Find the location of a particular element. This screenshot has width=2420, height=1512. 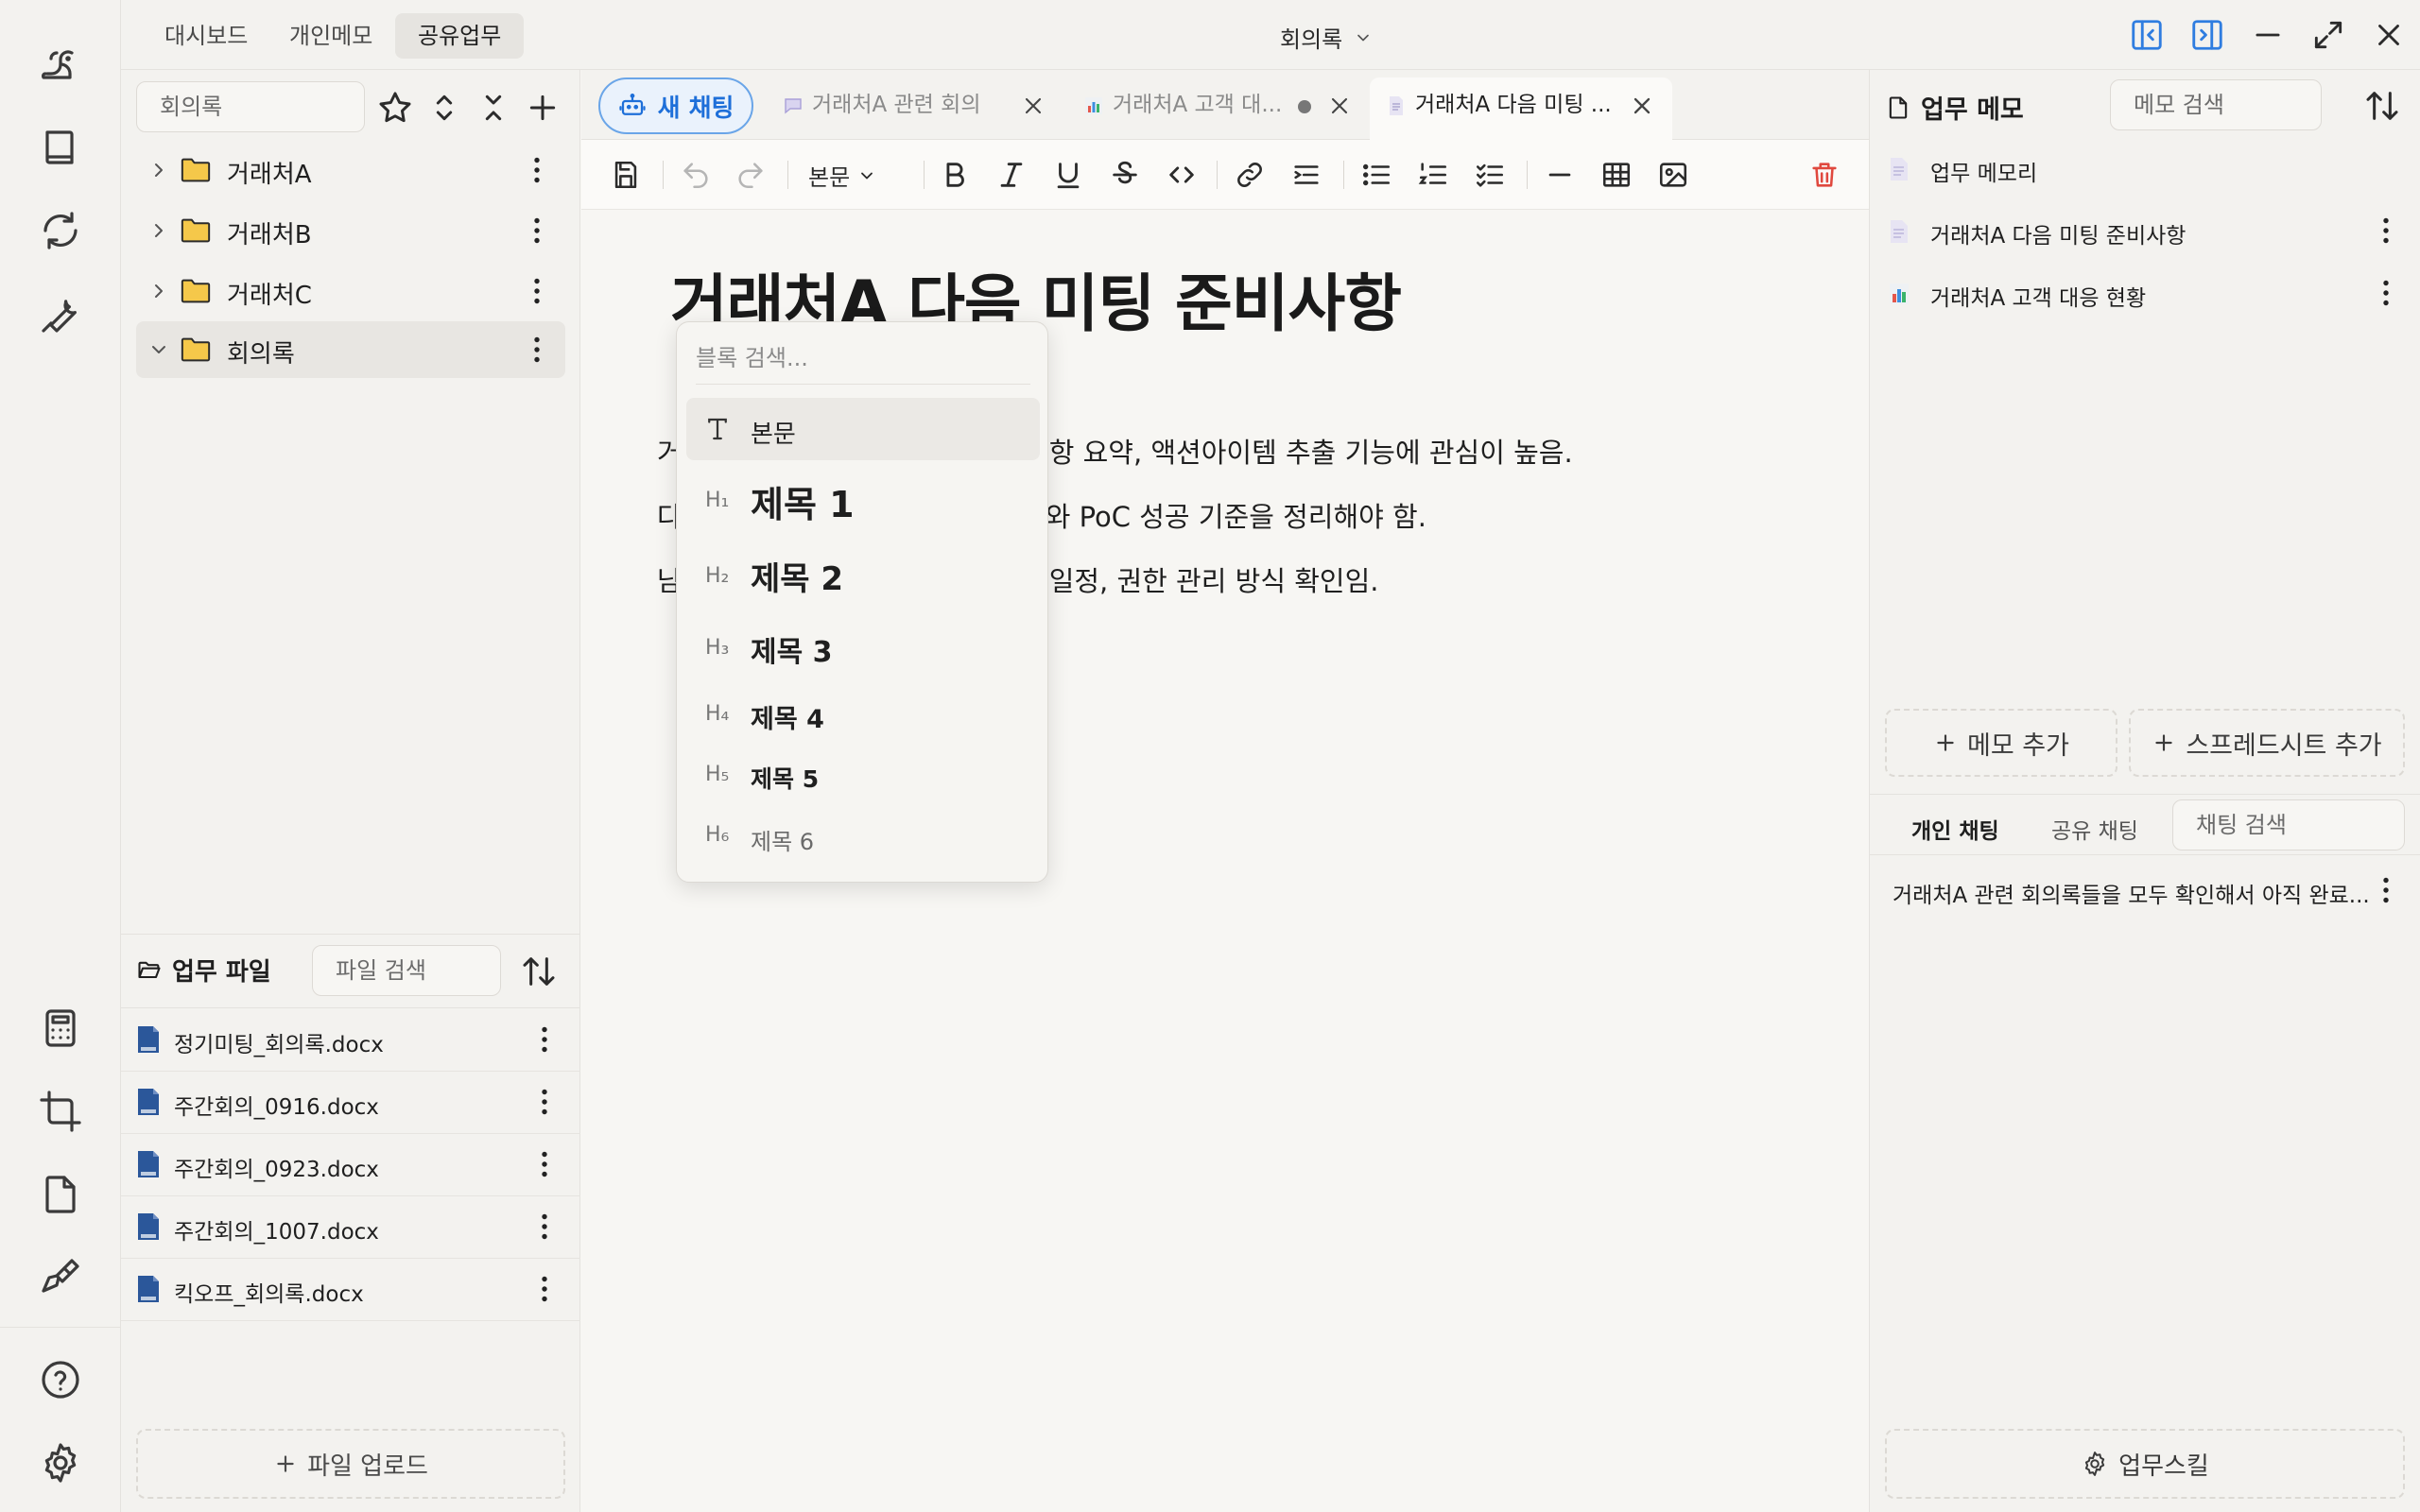

calculator-icon is located at coordinates (60, 1028).